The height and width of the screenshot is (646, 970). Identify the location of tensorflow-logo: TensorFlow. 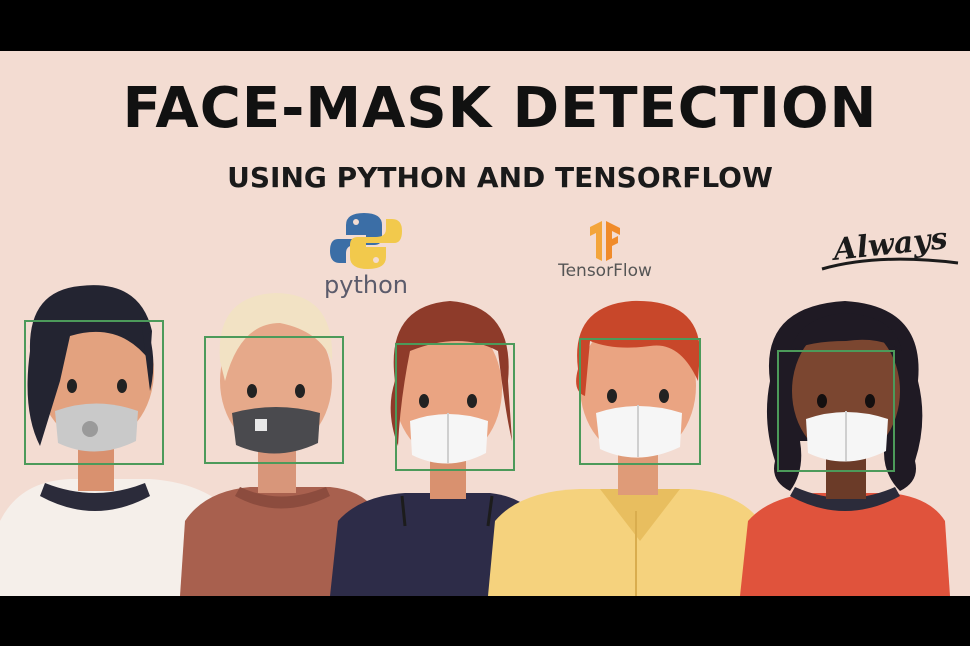
(605, 256).